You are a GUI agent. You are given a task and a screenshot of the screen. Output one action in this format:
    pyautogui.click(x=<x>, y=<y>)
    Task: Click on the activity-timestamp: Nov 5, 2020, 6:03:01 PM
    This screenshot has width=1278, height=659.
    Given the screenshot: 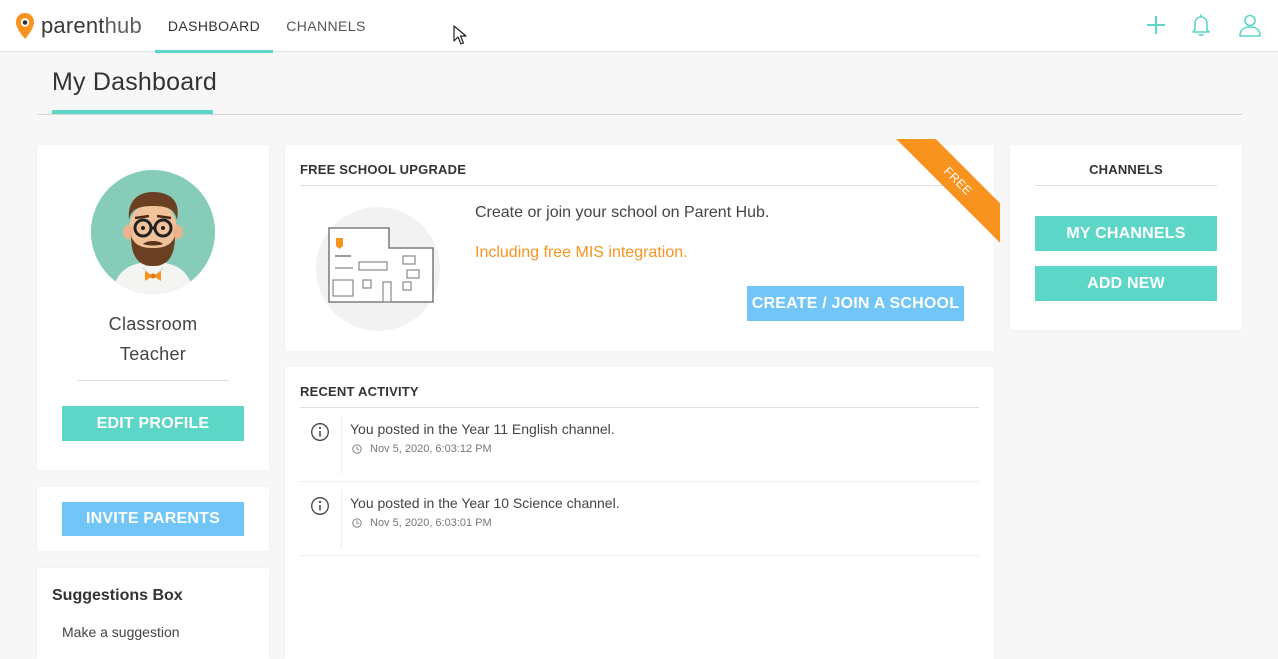 What is the action you would take?
    pyautogui.click(x=431, y=523)
    